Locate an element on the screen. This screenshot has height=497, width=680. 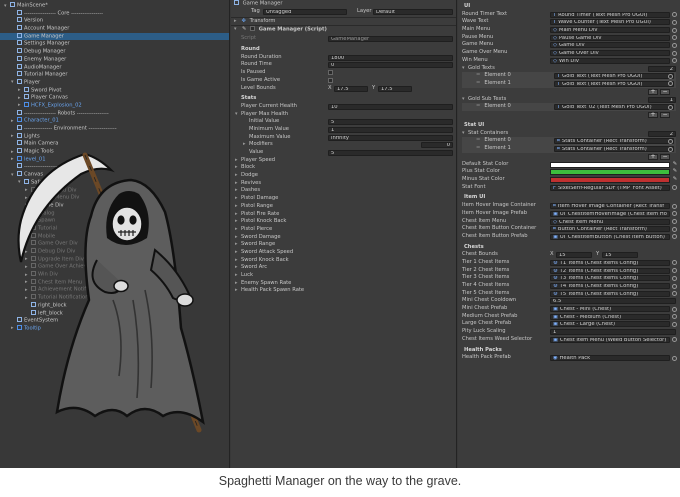
value-field: 6.5 is located at coordinates (613, 301).